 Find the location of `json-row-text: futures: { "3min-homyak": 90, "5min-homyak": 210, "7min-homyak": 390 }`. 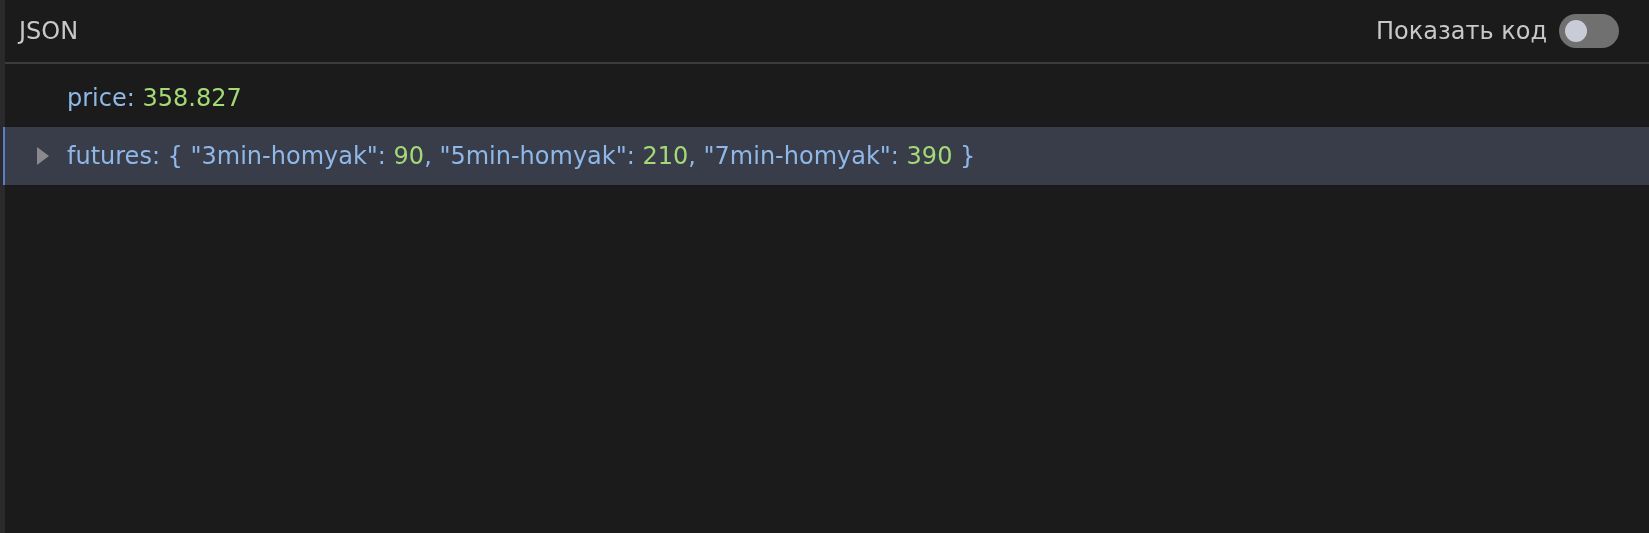

json-row-text: futures: { "3min-homyak": 90, "5min-homyak": 210, "7min-homyak": 390 } is located at coordinates (521, 156).